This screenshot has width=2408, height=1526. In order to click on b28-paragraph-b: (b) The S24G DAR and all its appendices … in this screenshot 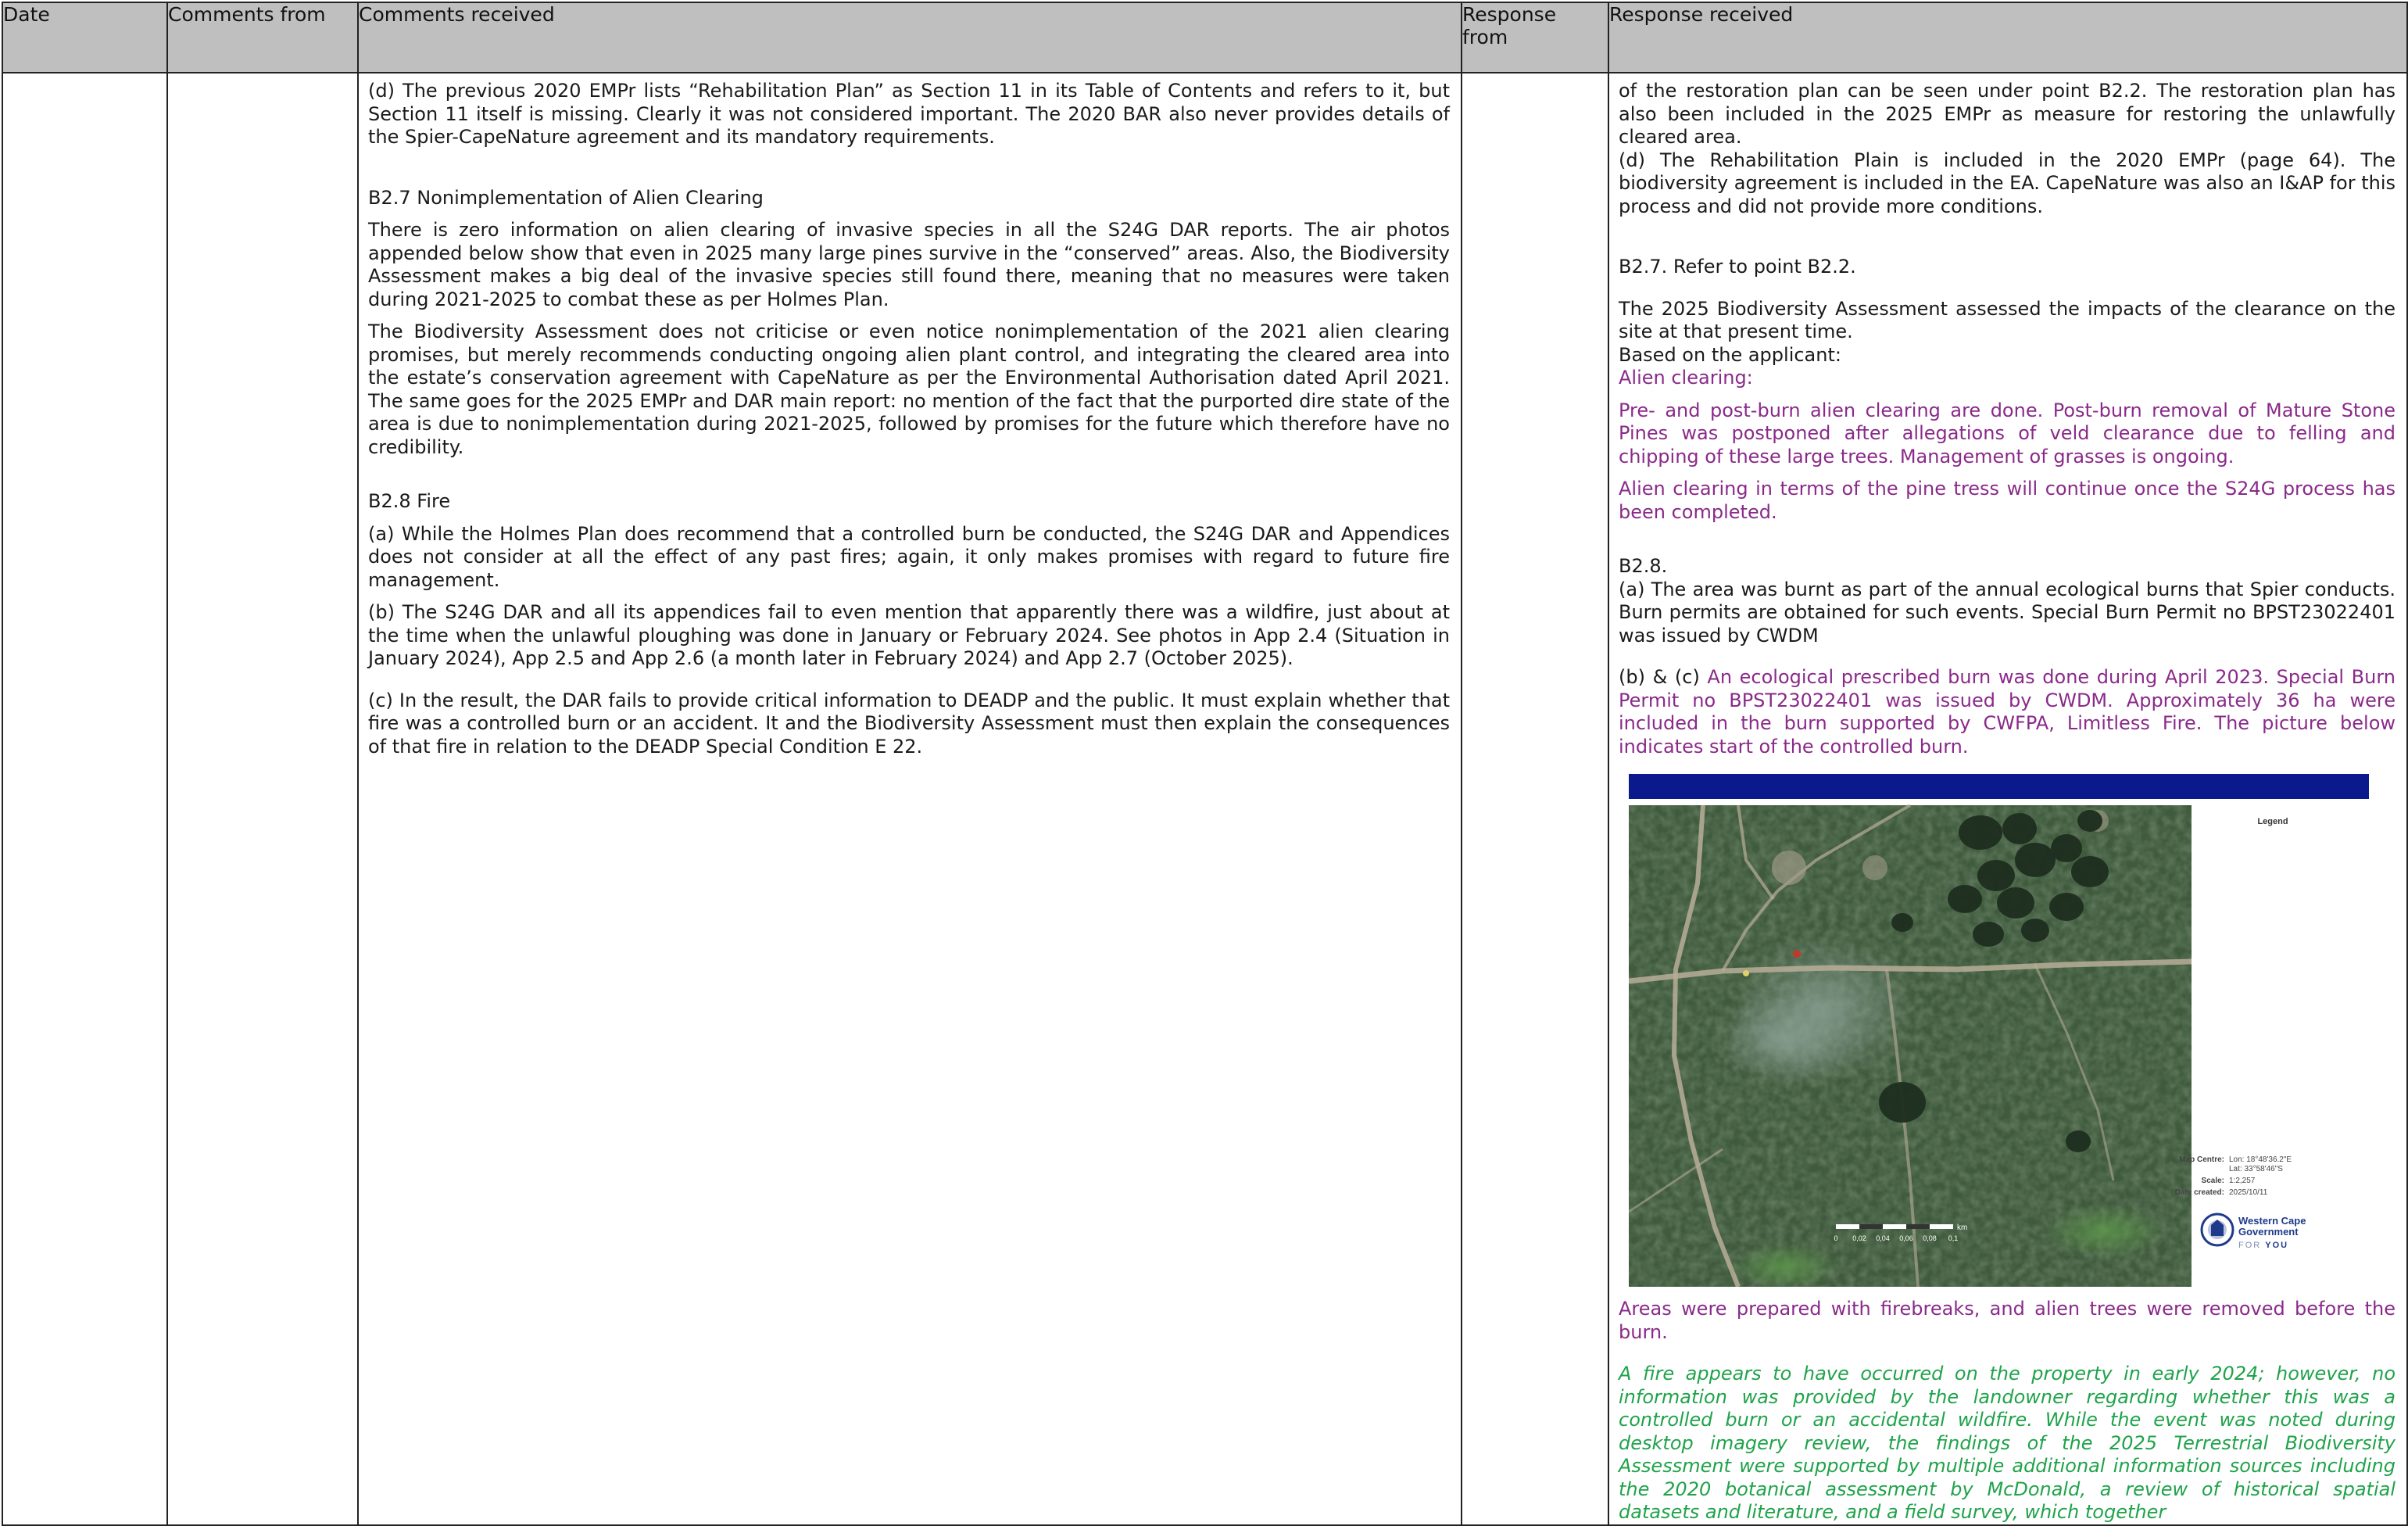, I will do `click(909, 635)`.